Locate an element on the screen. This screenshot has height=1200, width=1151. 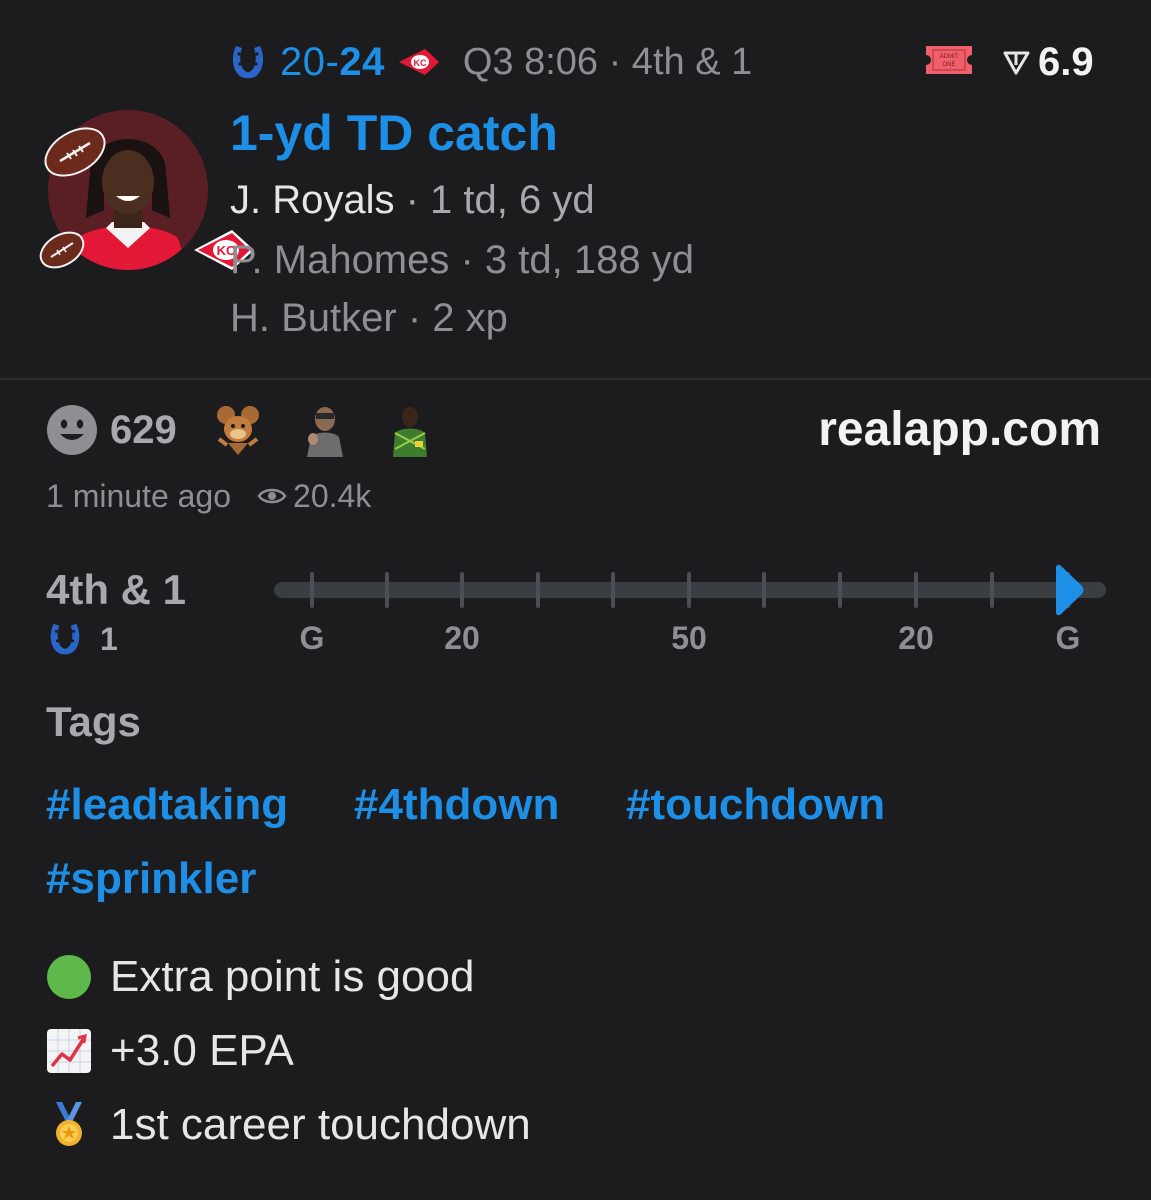
player-avatar: KC is located at coordinates (146, 193).